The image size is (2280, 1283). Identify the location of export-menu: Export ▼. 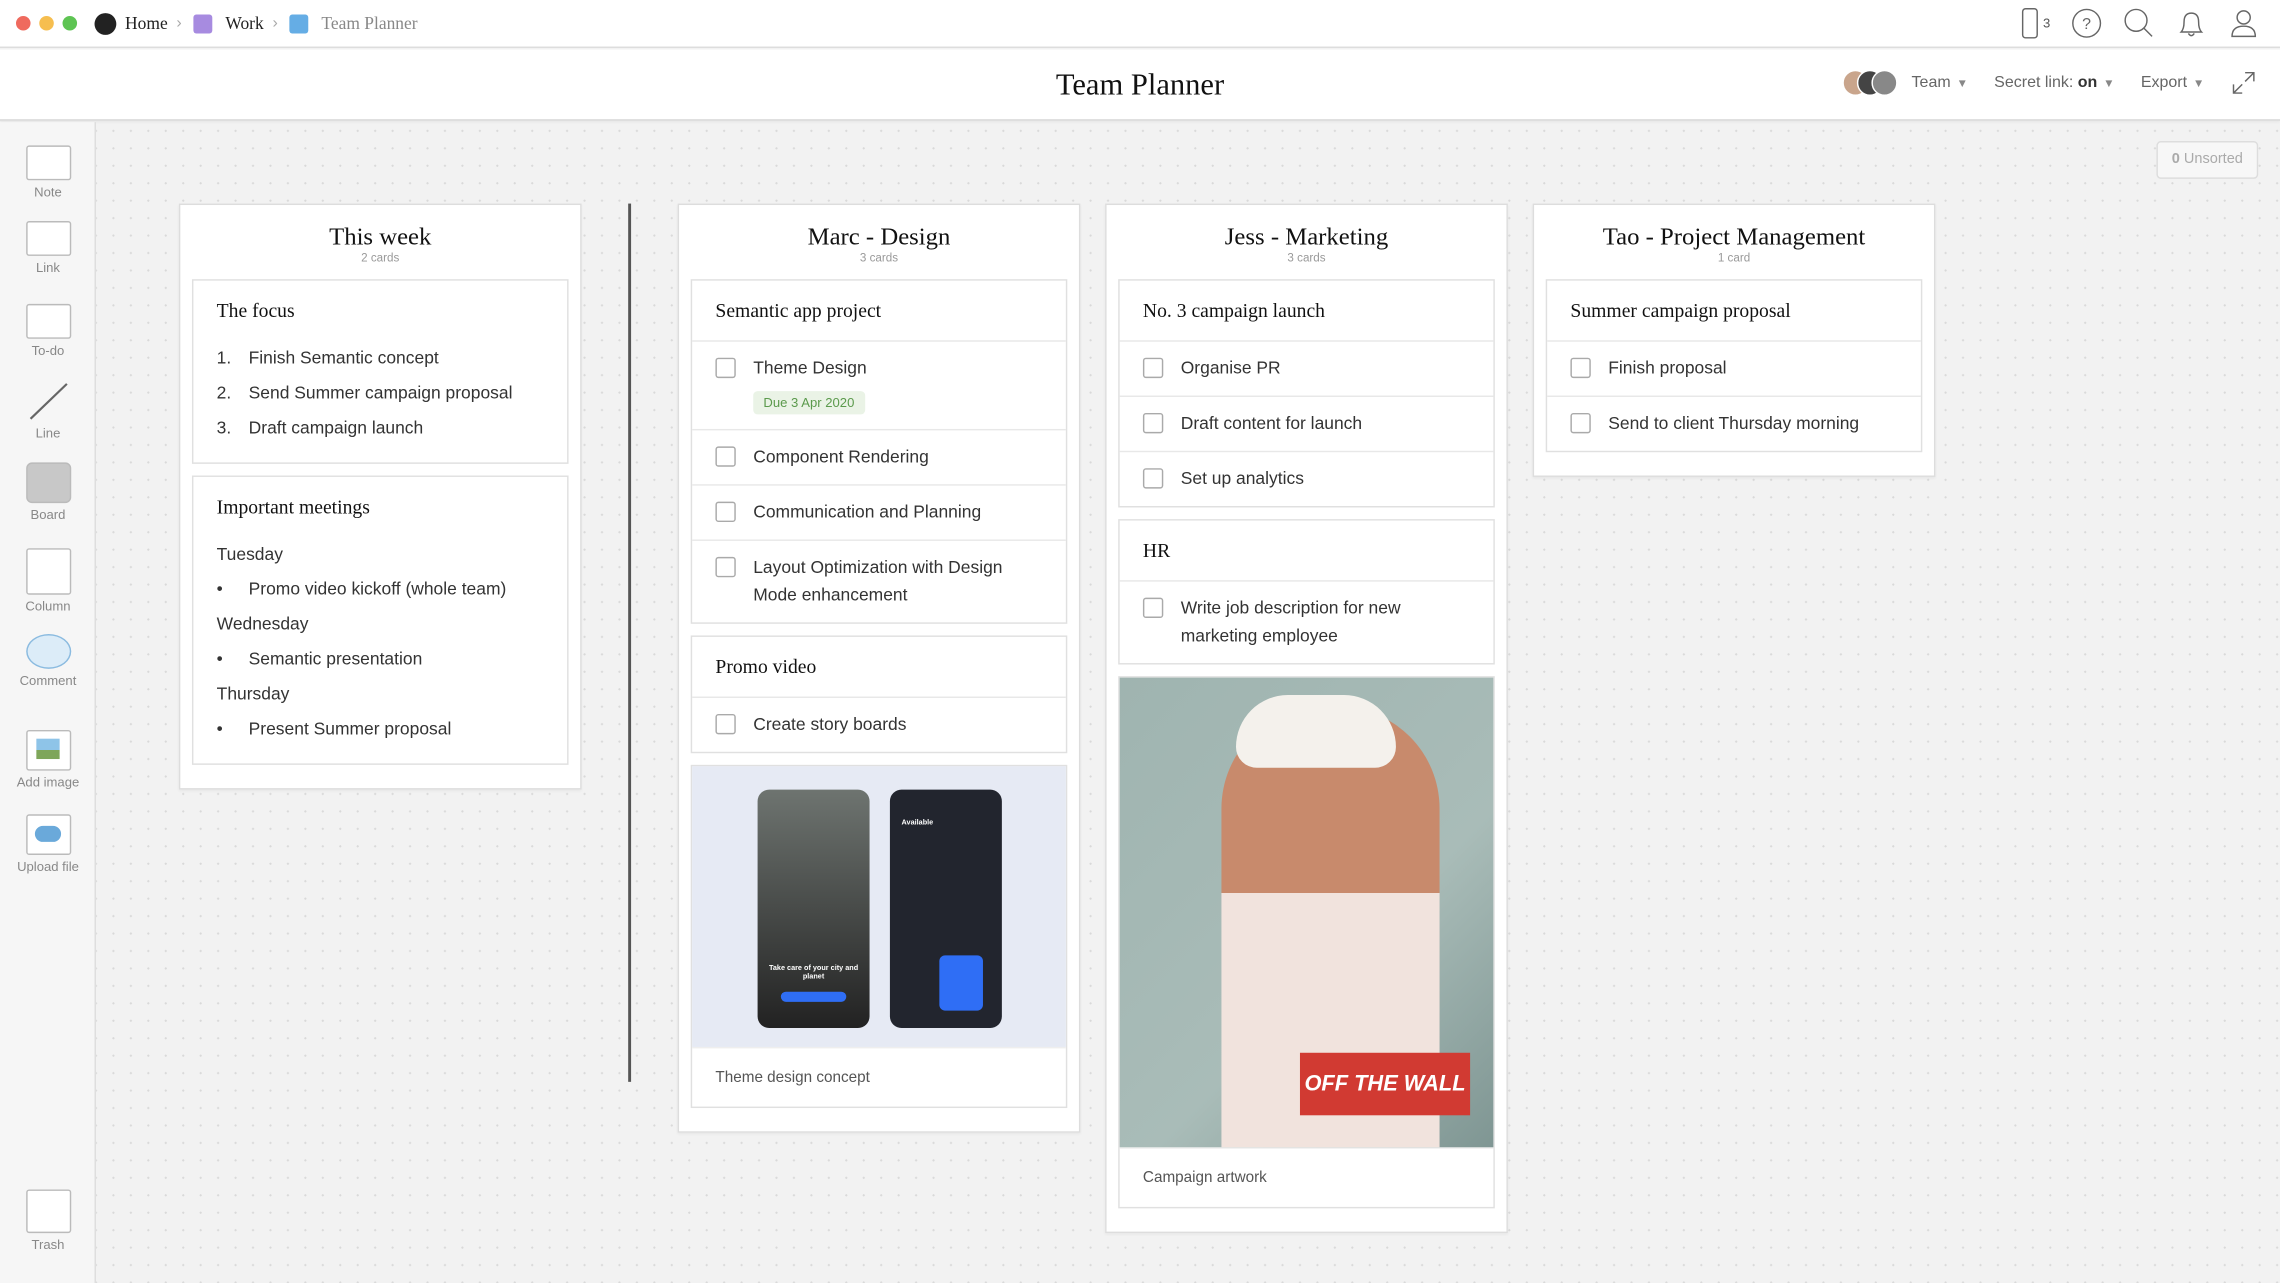
(2173, 82).